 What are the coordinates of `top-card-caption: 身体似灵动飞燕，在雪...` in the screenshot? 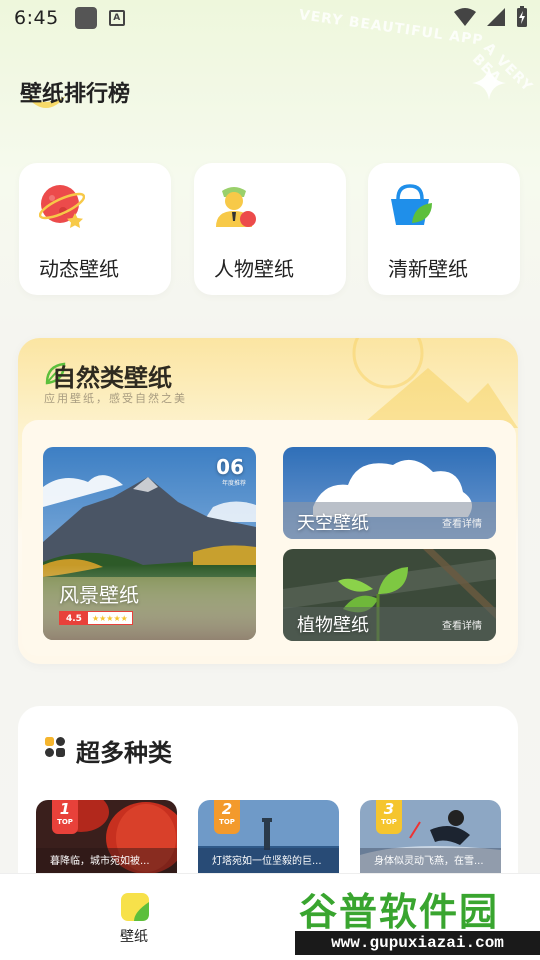 It's located at (429, 861).